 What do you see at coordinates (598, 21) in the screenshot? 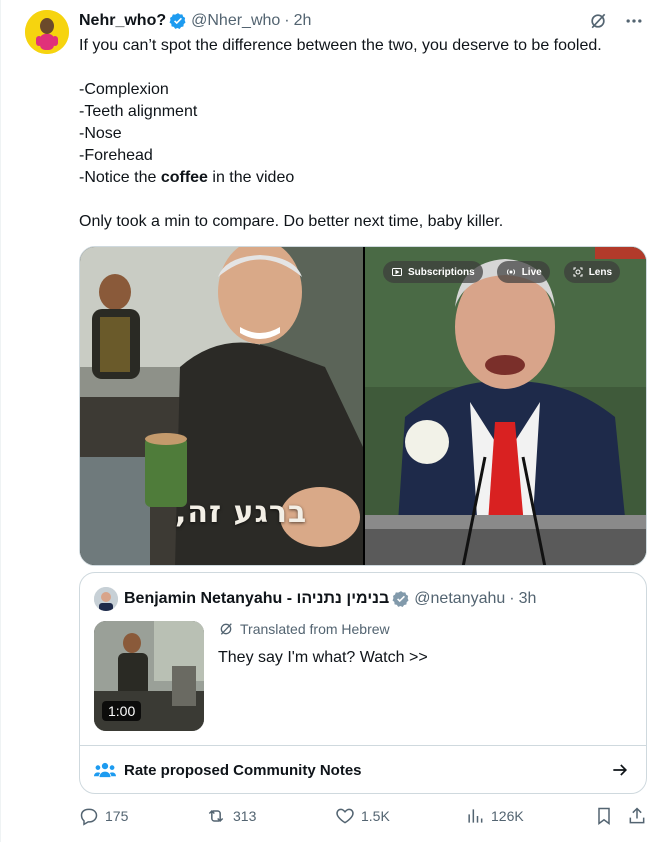
I see `grok-icon` at bounding box center [598, 21].